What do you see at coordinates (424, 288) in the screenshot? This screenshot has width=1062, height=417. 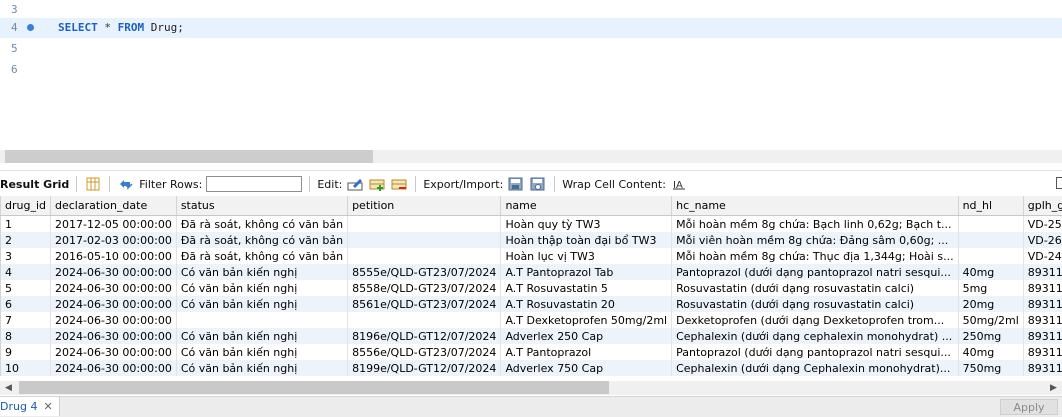 I see `table-cell: 8558e/QLD-GT23/07/2024` at bounding box center [424, 288].